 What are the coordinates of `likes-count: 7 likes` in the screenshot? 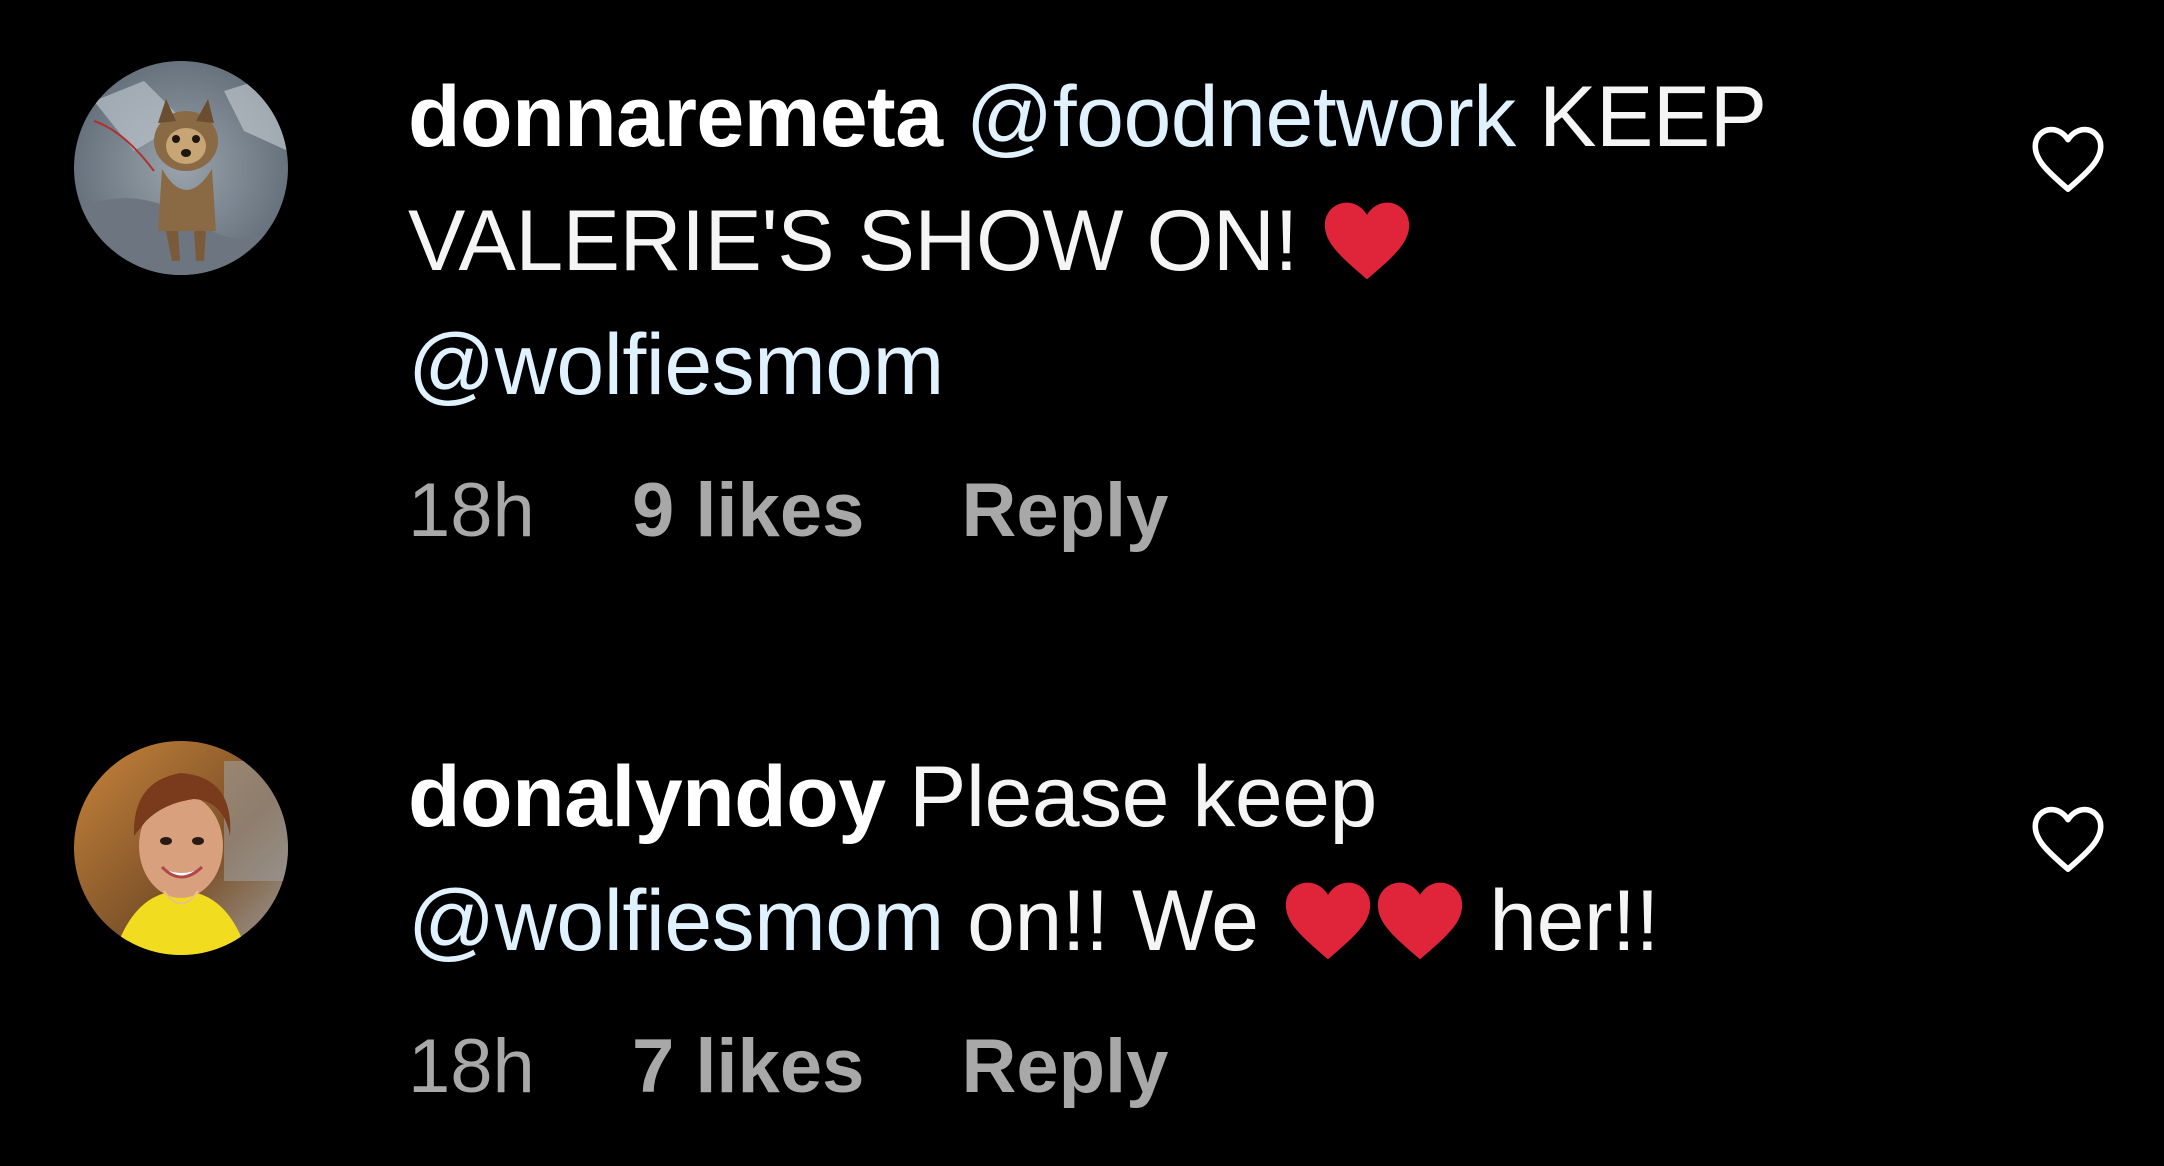 It's located at (748, 1067).